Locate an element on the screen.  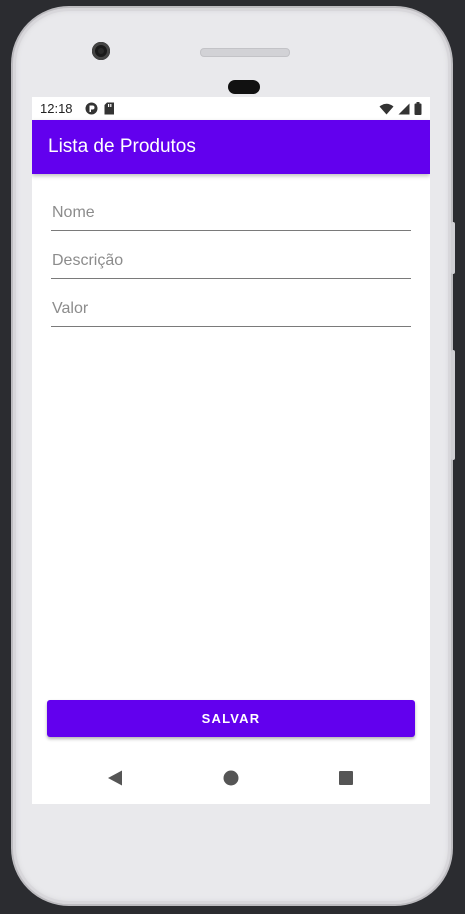
recents-button is located at coordinates (346, 778).